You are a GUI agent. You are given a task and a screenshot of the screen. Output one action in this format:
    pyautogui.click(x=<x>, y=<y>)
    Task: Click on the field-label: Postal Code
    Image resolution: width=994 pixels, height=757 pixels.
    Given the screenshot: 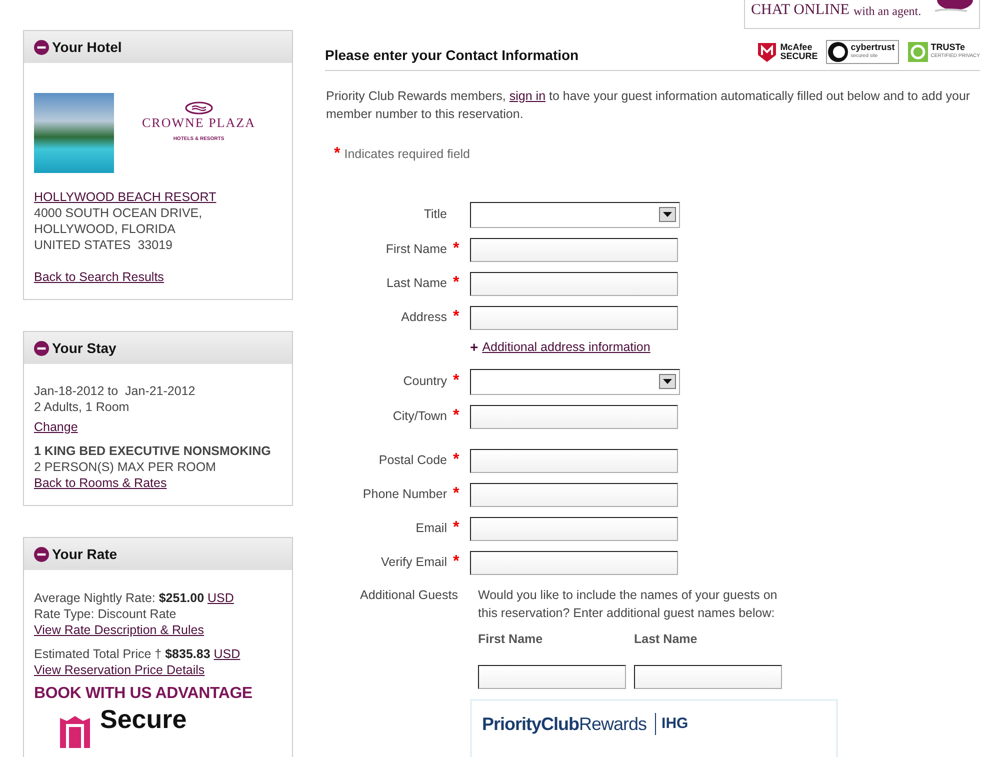 What is the action you would take?
    pyautogui.click(x=412, y=460)
    